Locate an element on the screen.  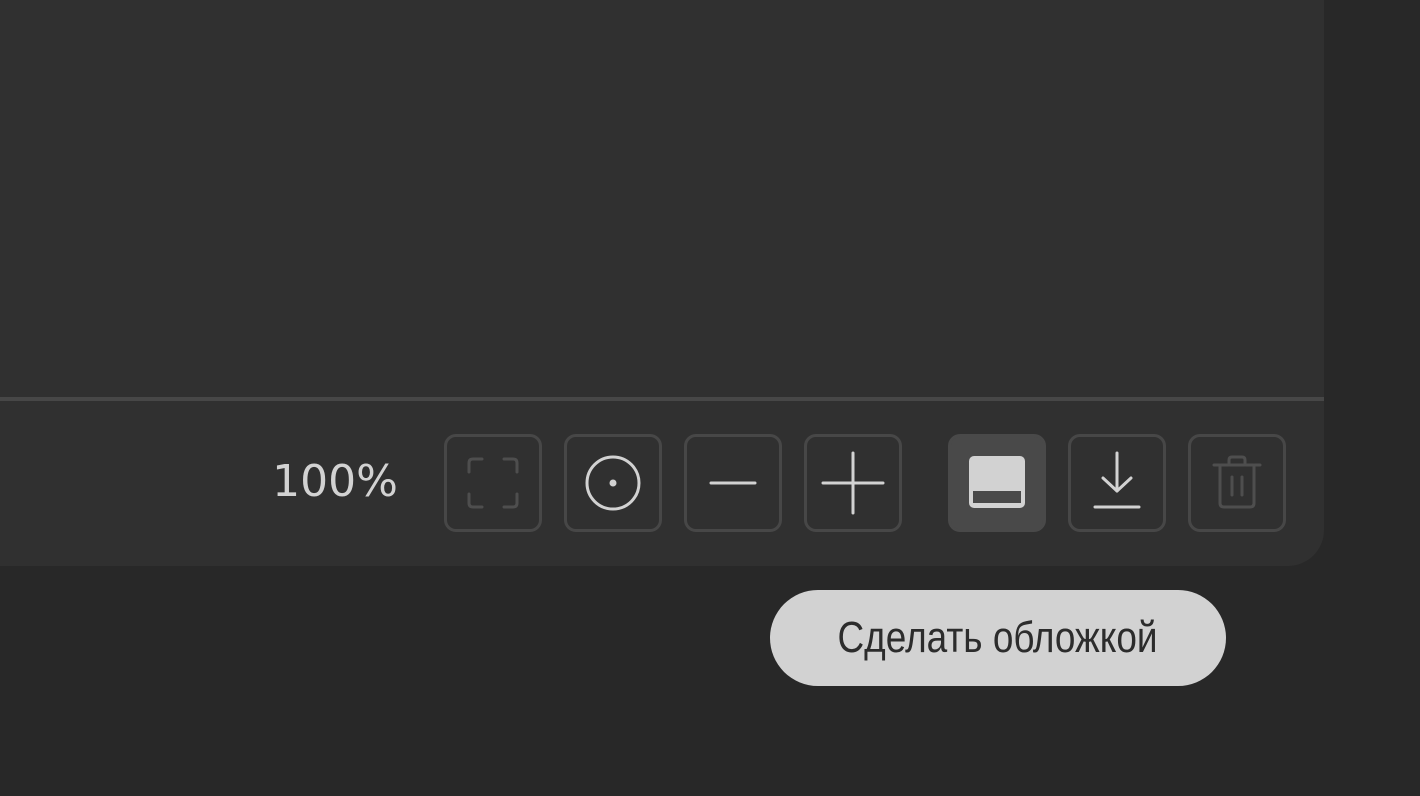
center-target-icon is located at coordinates (613, 483).